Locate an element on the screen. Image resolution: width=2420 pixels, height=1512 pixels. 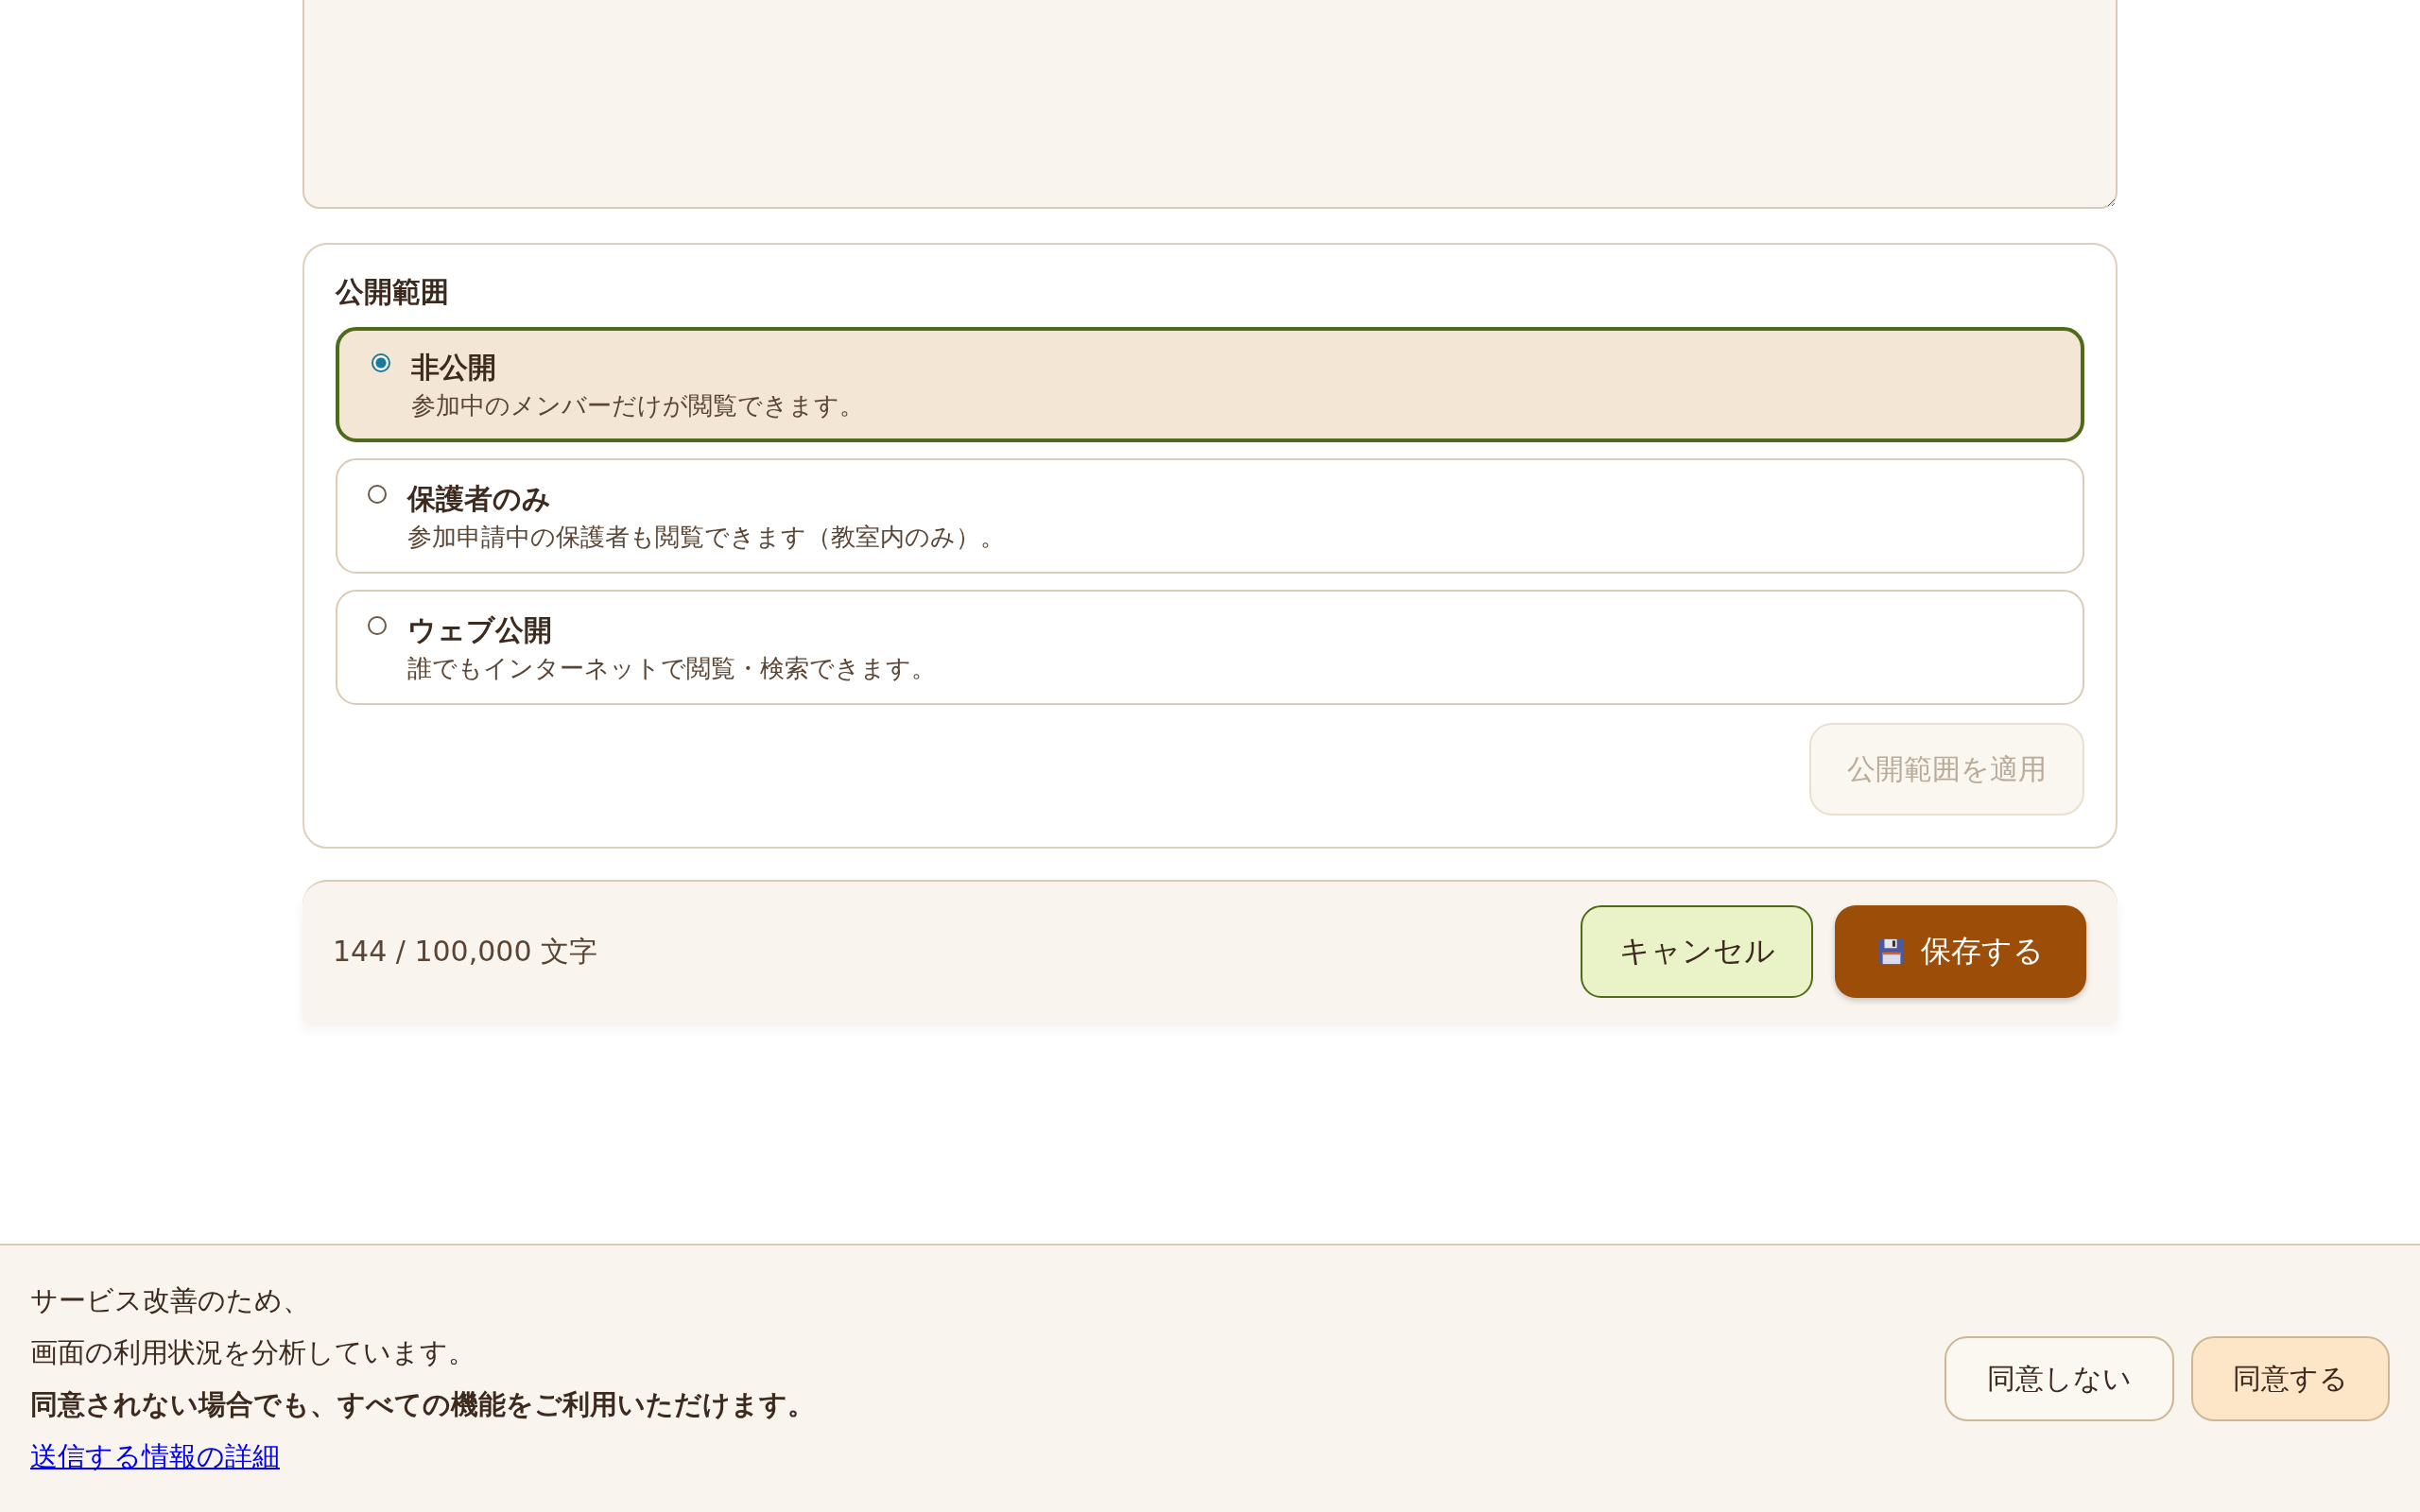
text-input-field is located at coordinates (1210, 104).